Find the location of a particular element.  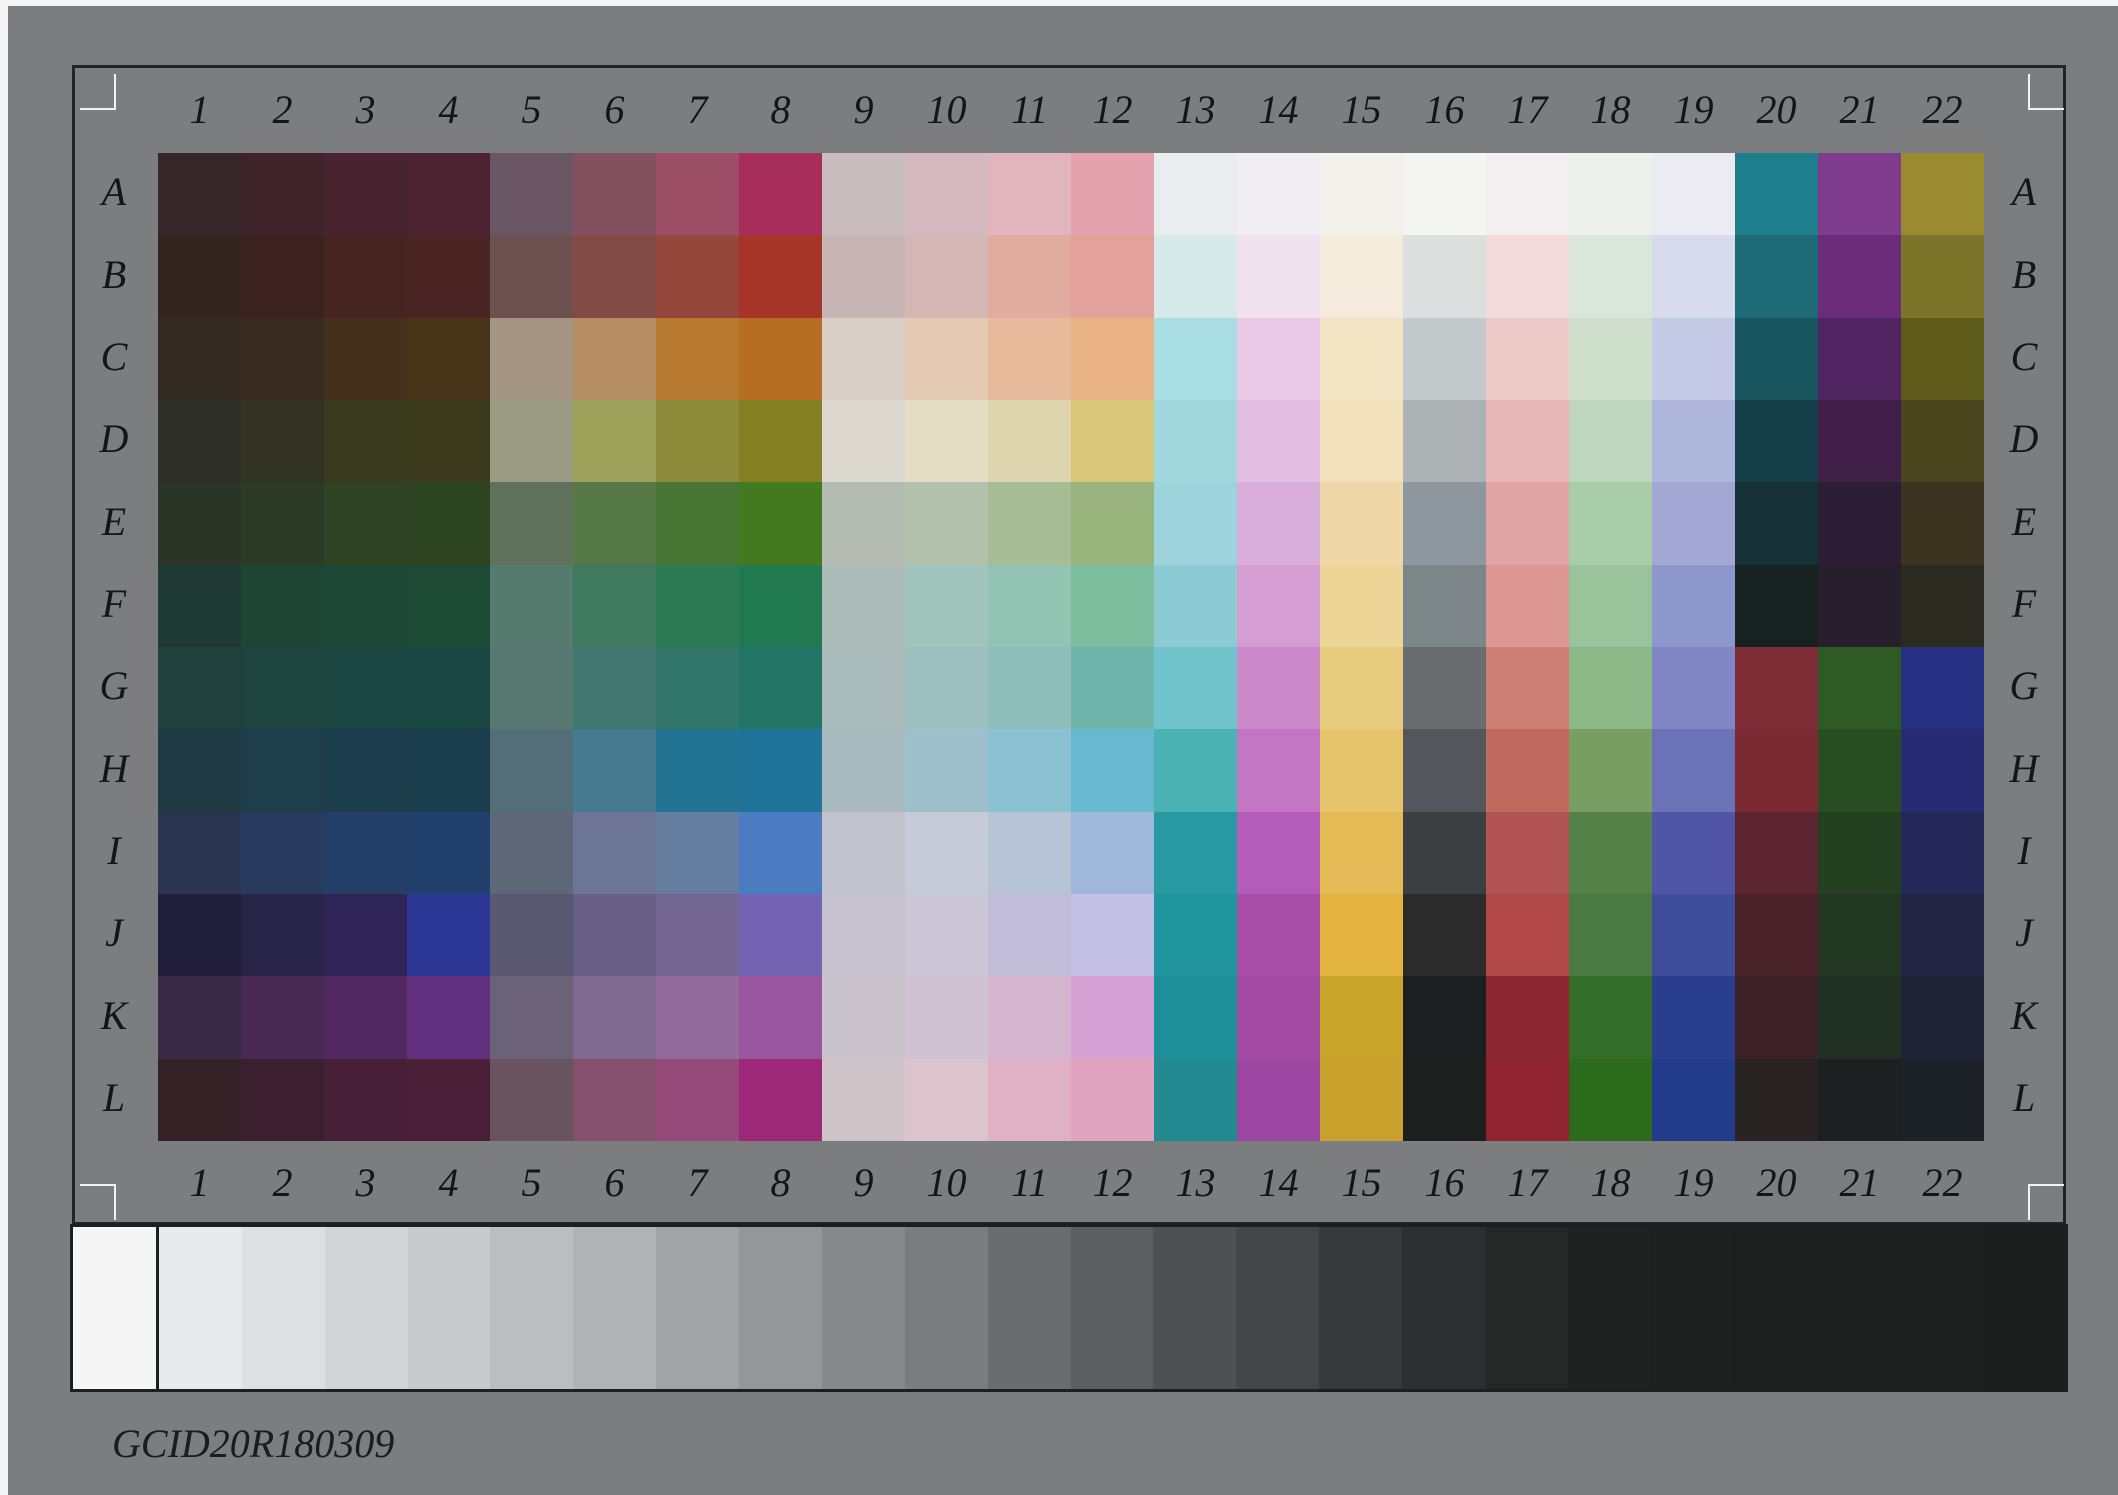

patch-H4 is located at coordinates (448, 770).